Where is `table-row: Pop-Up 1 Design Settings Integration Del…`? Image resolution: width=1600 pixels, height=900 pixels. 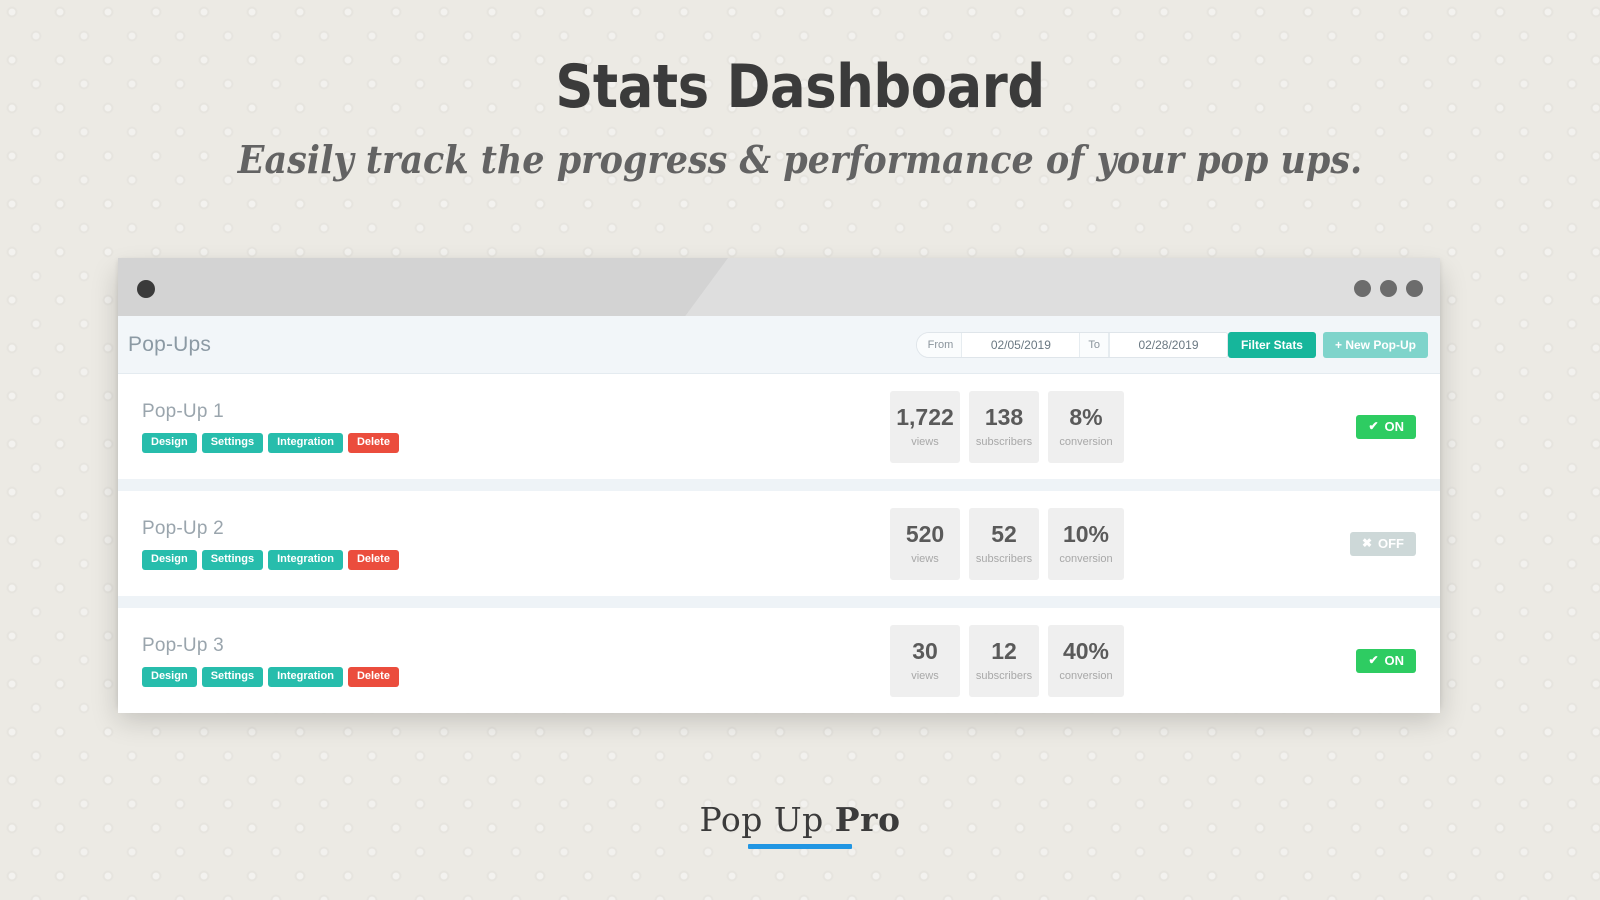 table-row: Pop-Up 1 Design Settings Integration Del… is located at coordinates (779, 426).